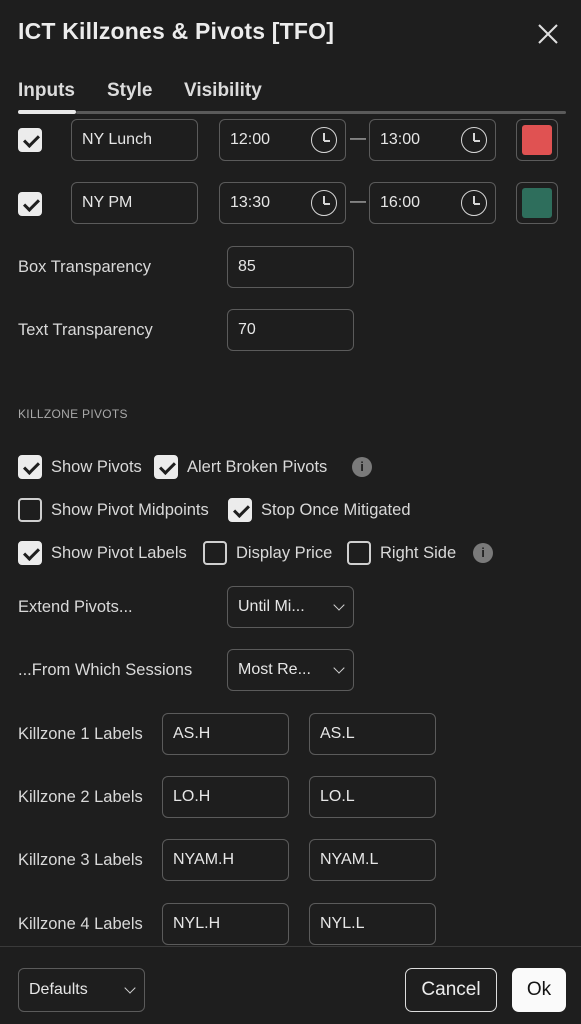 Image resolution: width=581 pixels, height=1024 pixels. What do you see at coordinates (539, 990) in the screenshot?
I see `ok-button: Ok` at bounding box center [539, 990].